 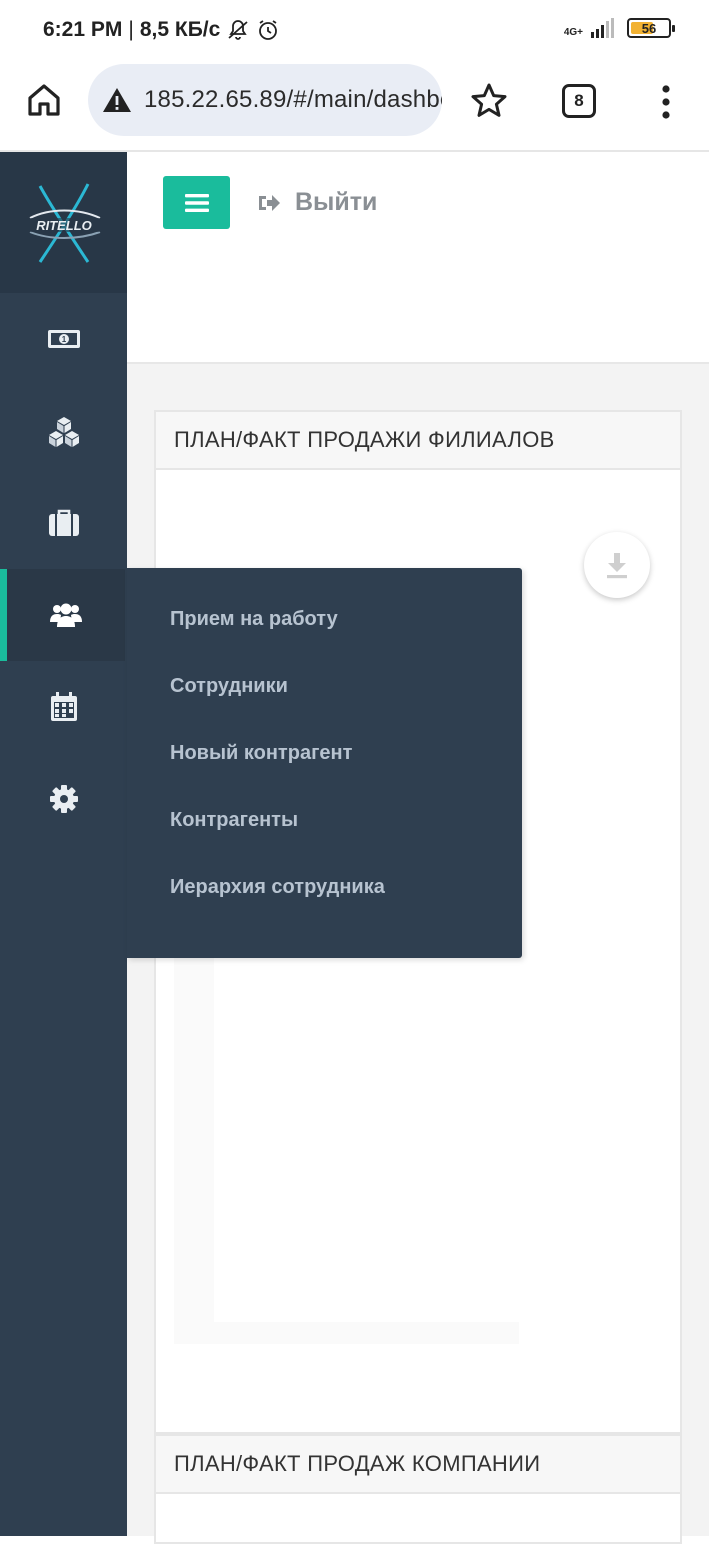 I want to click on submenu-item-new-counterparty: Новый контрагент, so click(x=261, y=753).